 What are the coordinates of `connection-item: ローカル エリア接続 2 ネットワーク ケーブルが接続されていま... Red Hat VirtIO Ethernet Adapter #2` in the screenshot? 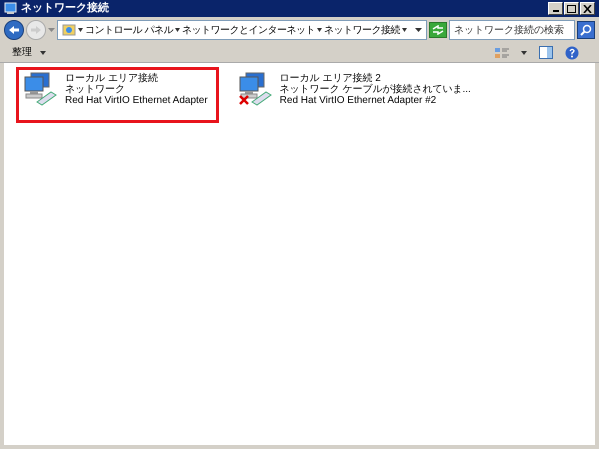 It's located at (356, 95).